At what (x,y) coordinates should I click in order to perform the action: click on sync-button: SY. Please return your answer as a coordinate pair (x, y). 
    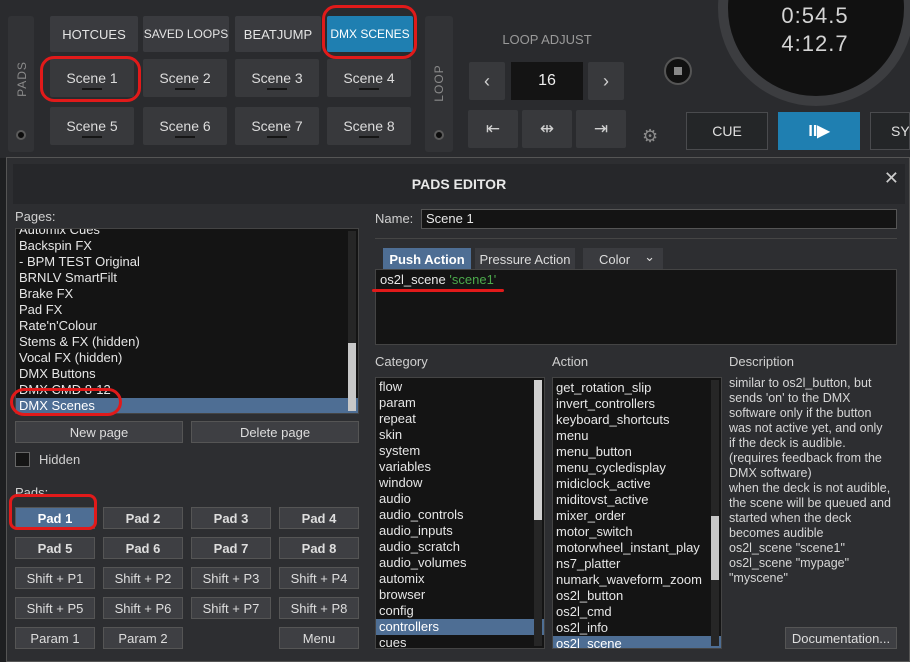
    Looking at the image, I should click on (890, 131).